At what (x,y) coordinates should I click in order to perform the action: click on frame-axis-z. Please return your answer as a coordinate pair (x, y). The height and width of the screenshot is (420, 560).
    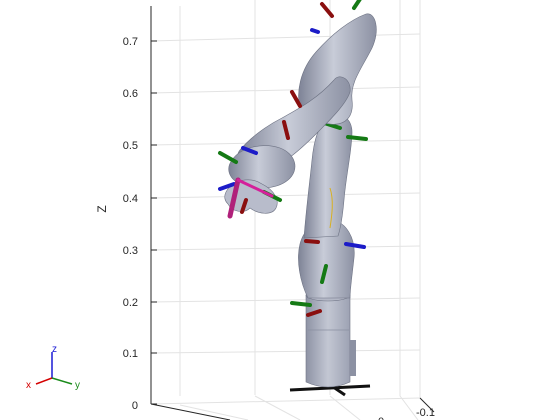
    Looking at the image, I should click on (315, 31).